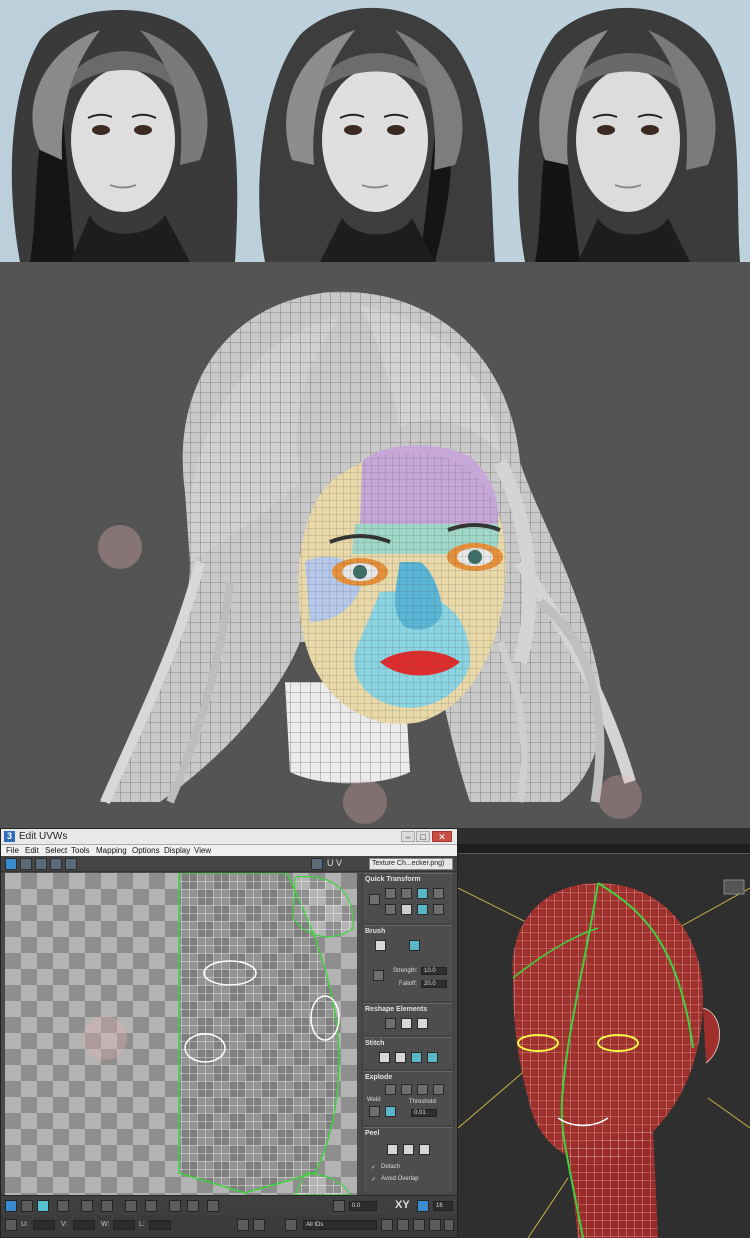 This screenshot has height=1238, width=750. Describe the element at coordinates (406, 1089) in the screenshot. I see `detach-edge-icon` at that location.